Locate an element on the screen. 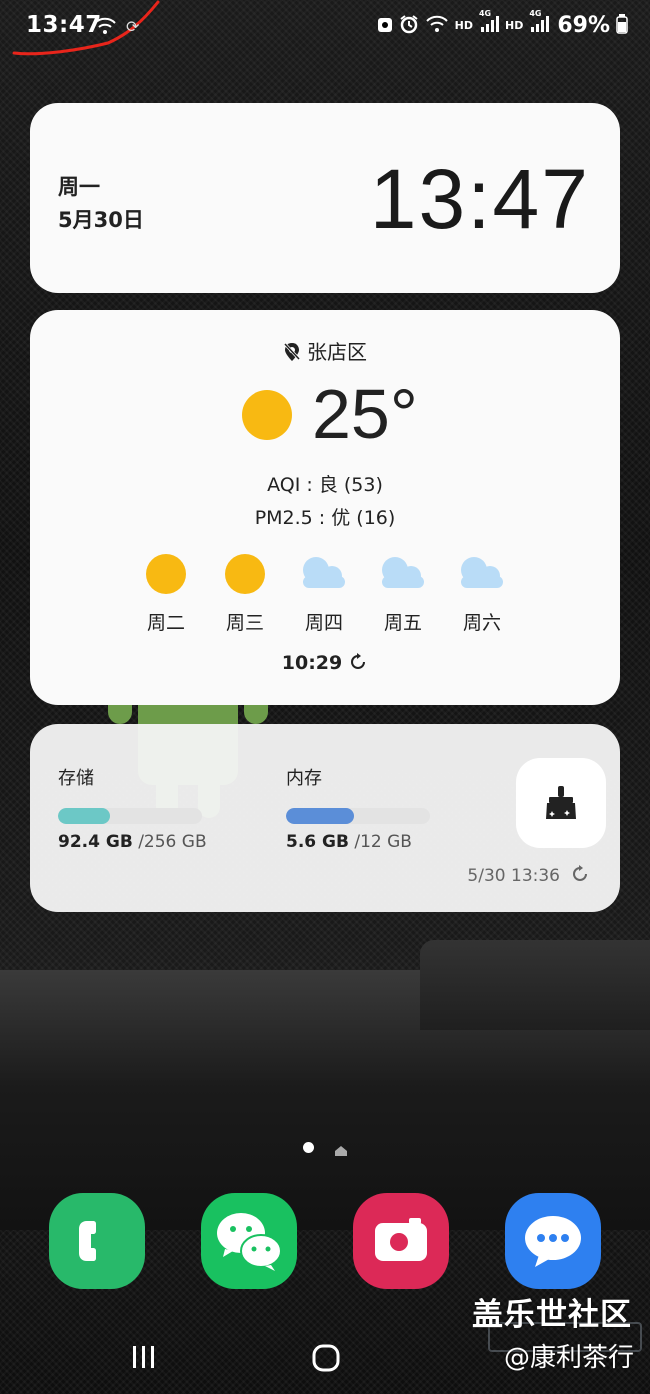  battery-icon is located at coordinates (622, 25).